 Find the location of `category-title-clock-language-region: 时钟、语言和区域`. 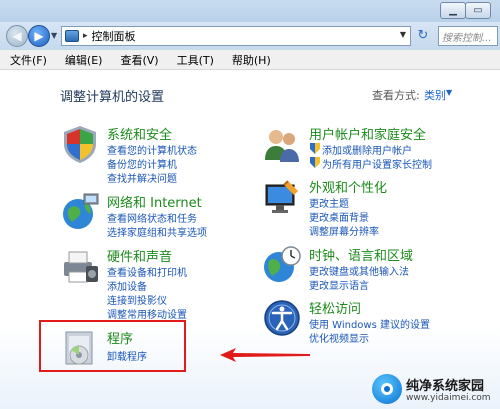

category-title-clock-language-region: 时钟、语言和区域 is located at coordinates (361, 254).